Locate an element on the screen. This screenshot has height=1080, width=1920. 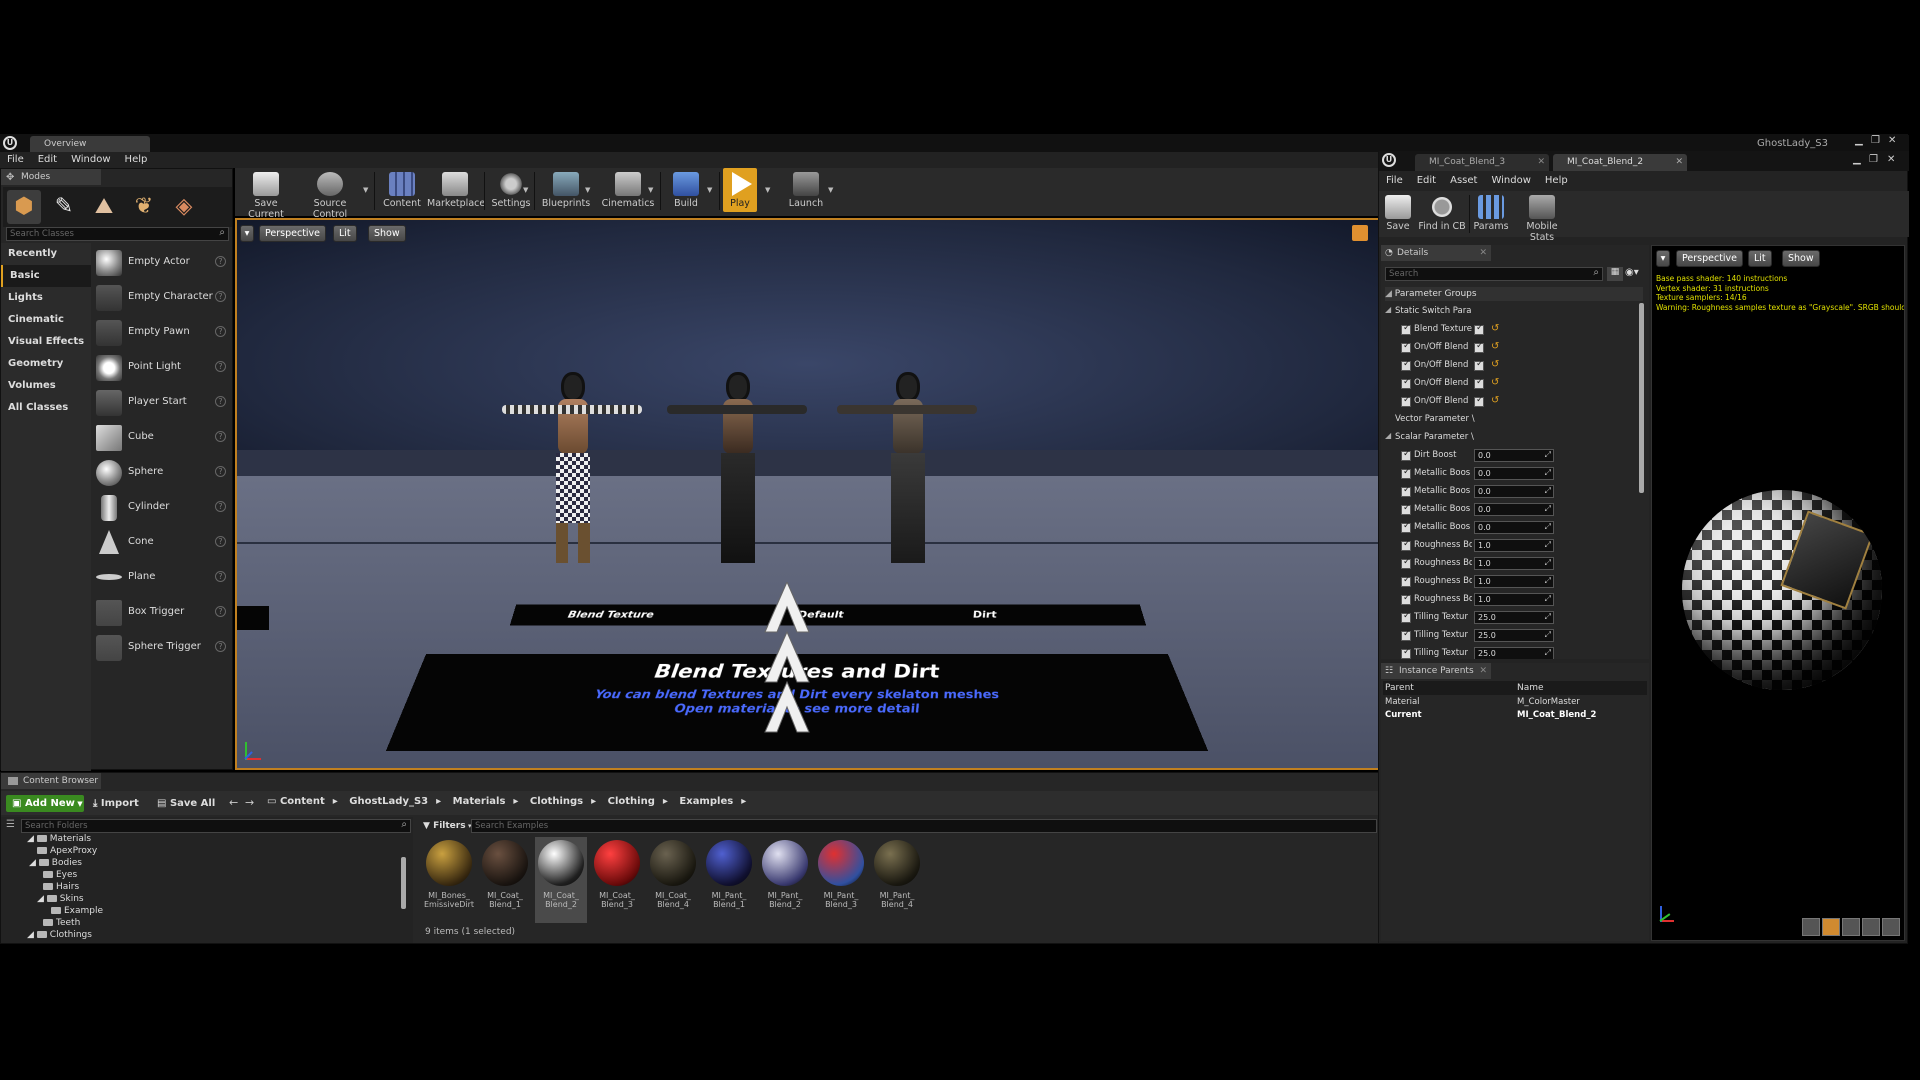
launch-dropdown-icon: ▼ is located at coordinates (830, 190).